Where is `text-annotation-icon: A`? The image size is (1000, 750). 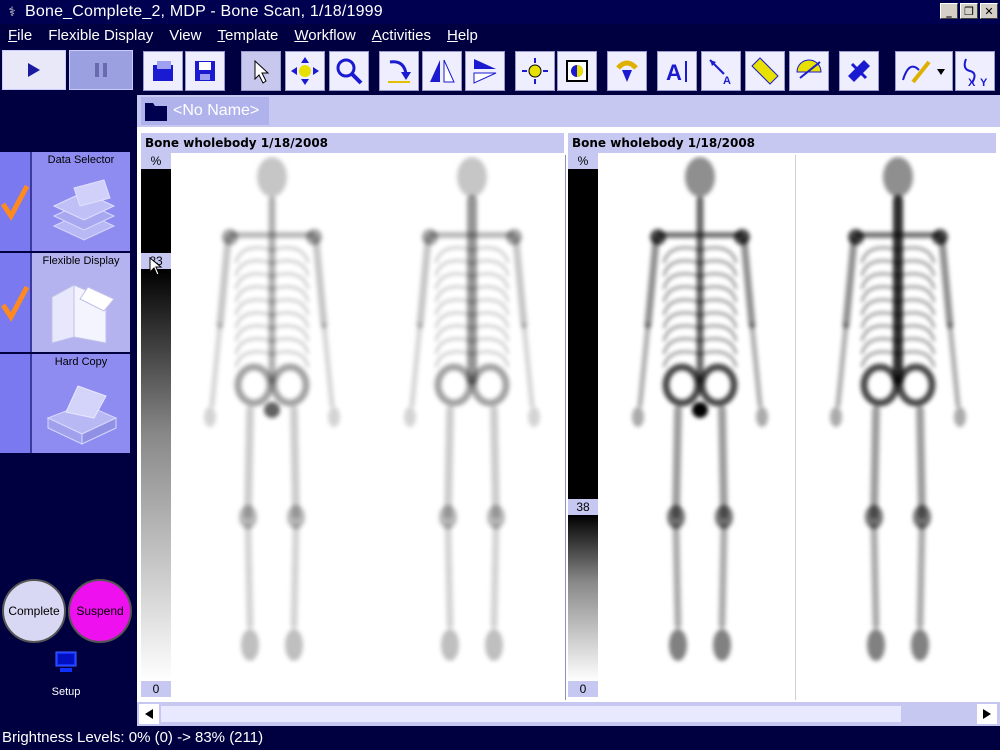 text-annotation-icon: A is located at coordinates (676, 72).